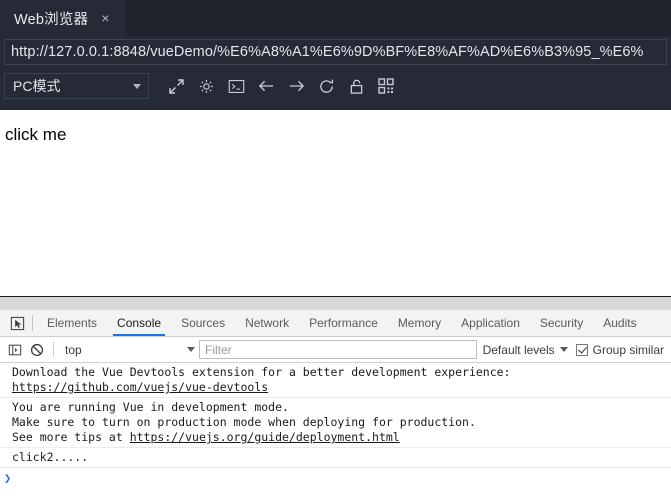 The width and height of the screenshot is (671, 503). What do you see at coordinates (206, 86) in the screenshot?
I see `gear-icon` at bounding box center [206, 86].